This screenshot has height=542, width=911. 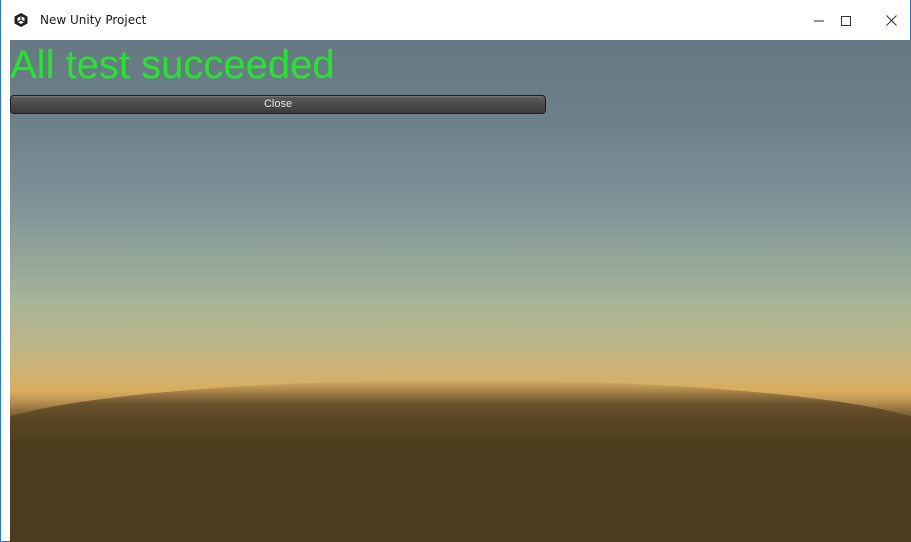 What do you see at coordinates (21, 20) in the screenshot?
I see `unity-logo-icon` at bounding box center [21, 20].